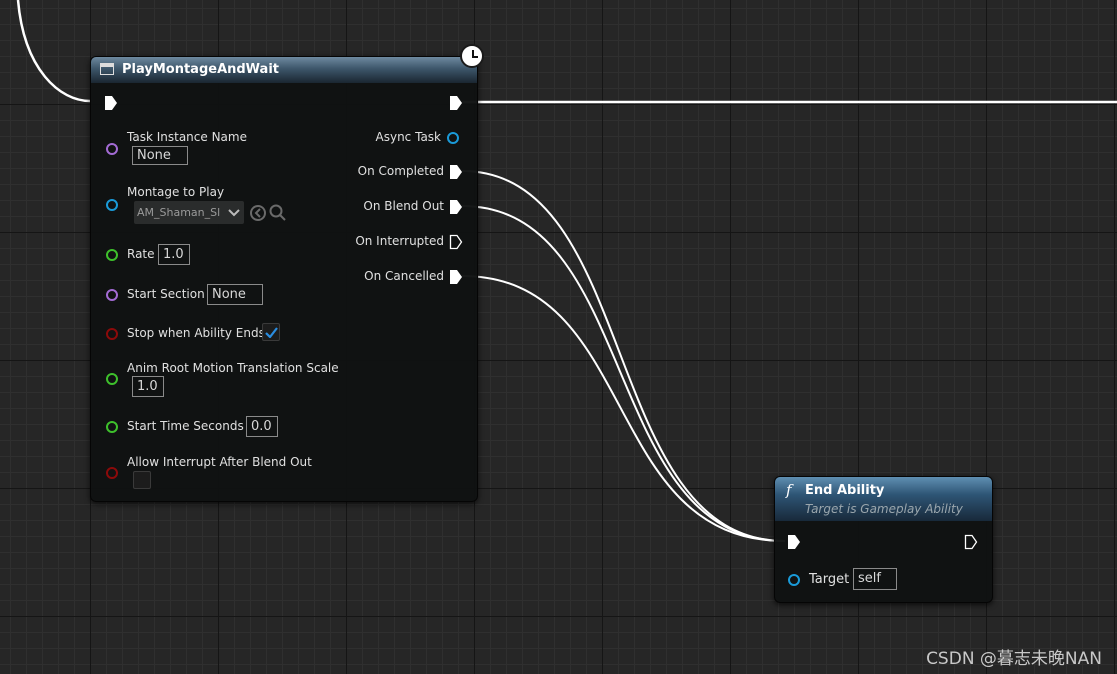  Describe the element at coordinates (142, 480) in the screenshot. I see `allow-interrupt-checkbox` at that location.